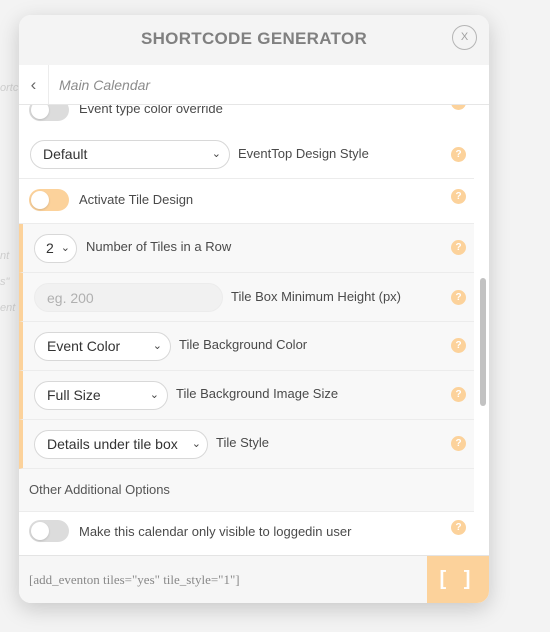 The image size is (550, 632). I want to click on tile-bg-image-value: Full Size, so click(74, 395).